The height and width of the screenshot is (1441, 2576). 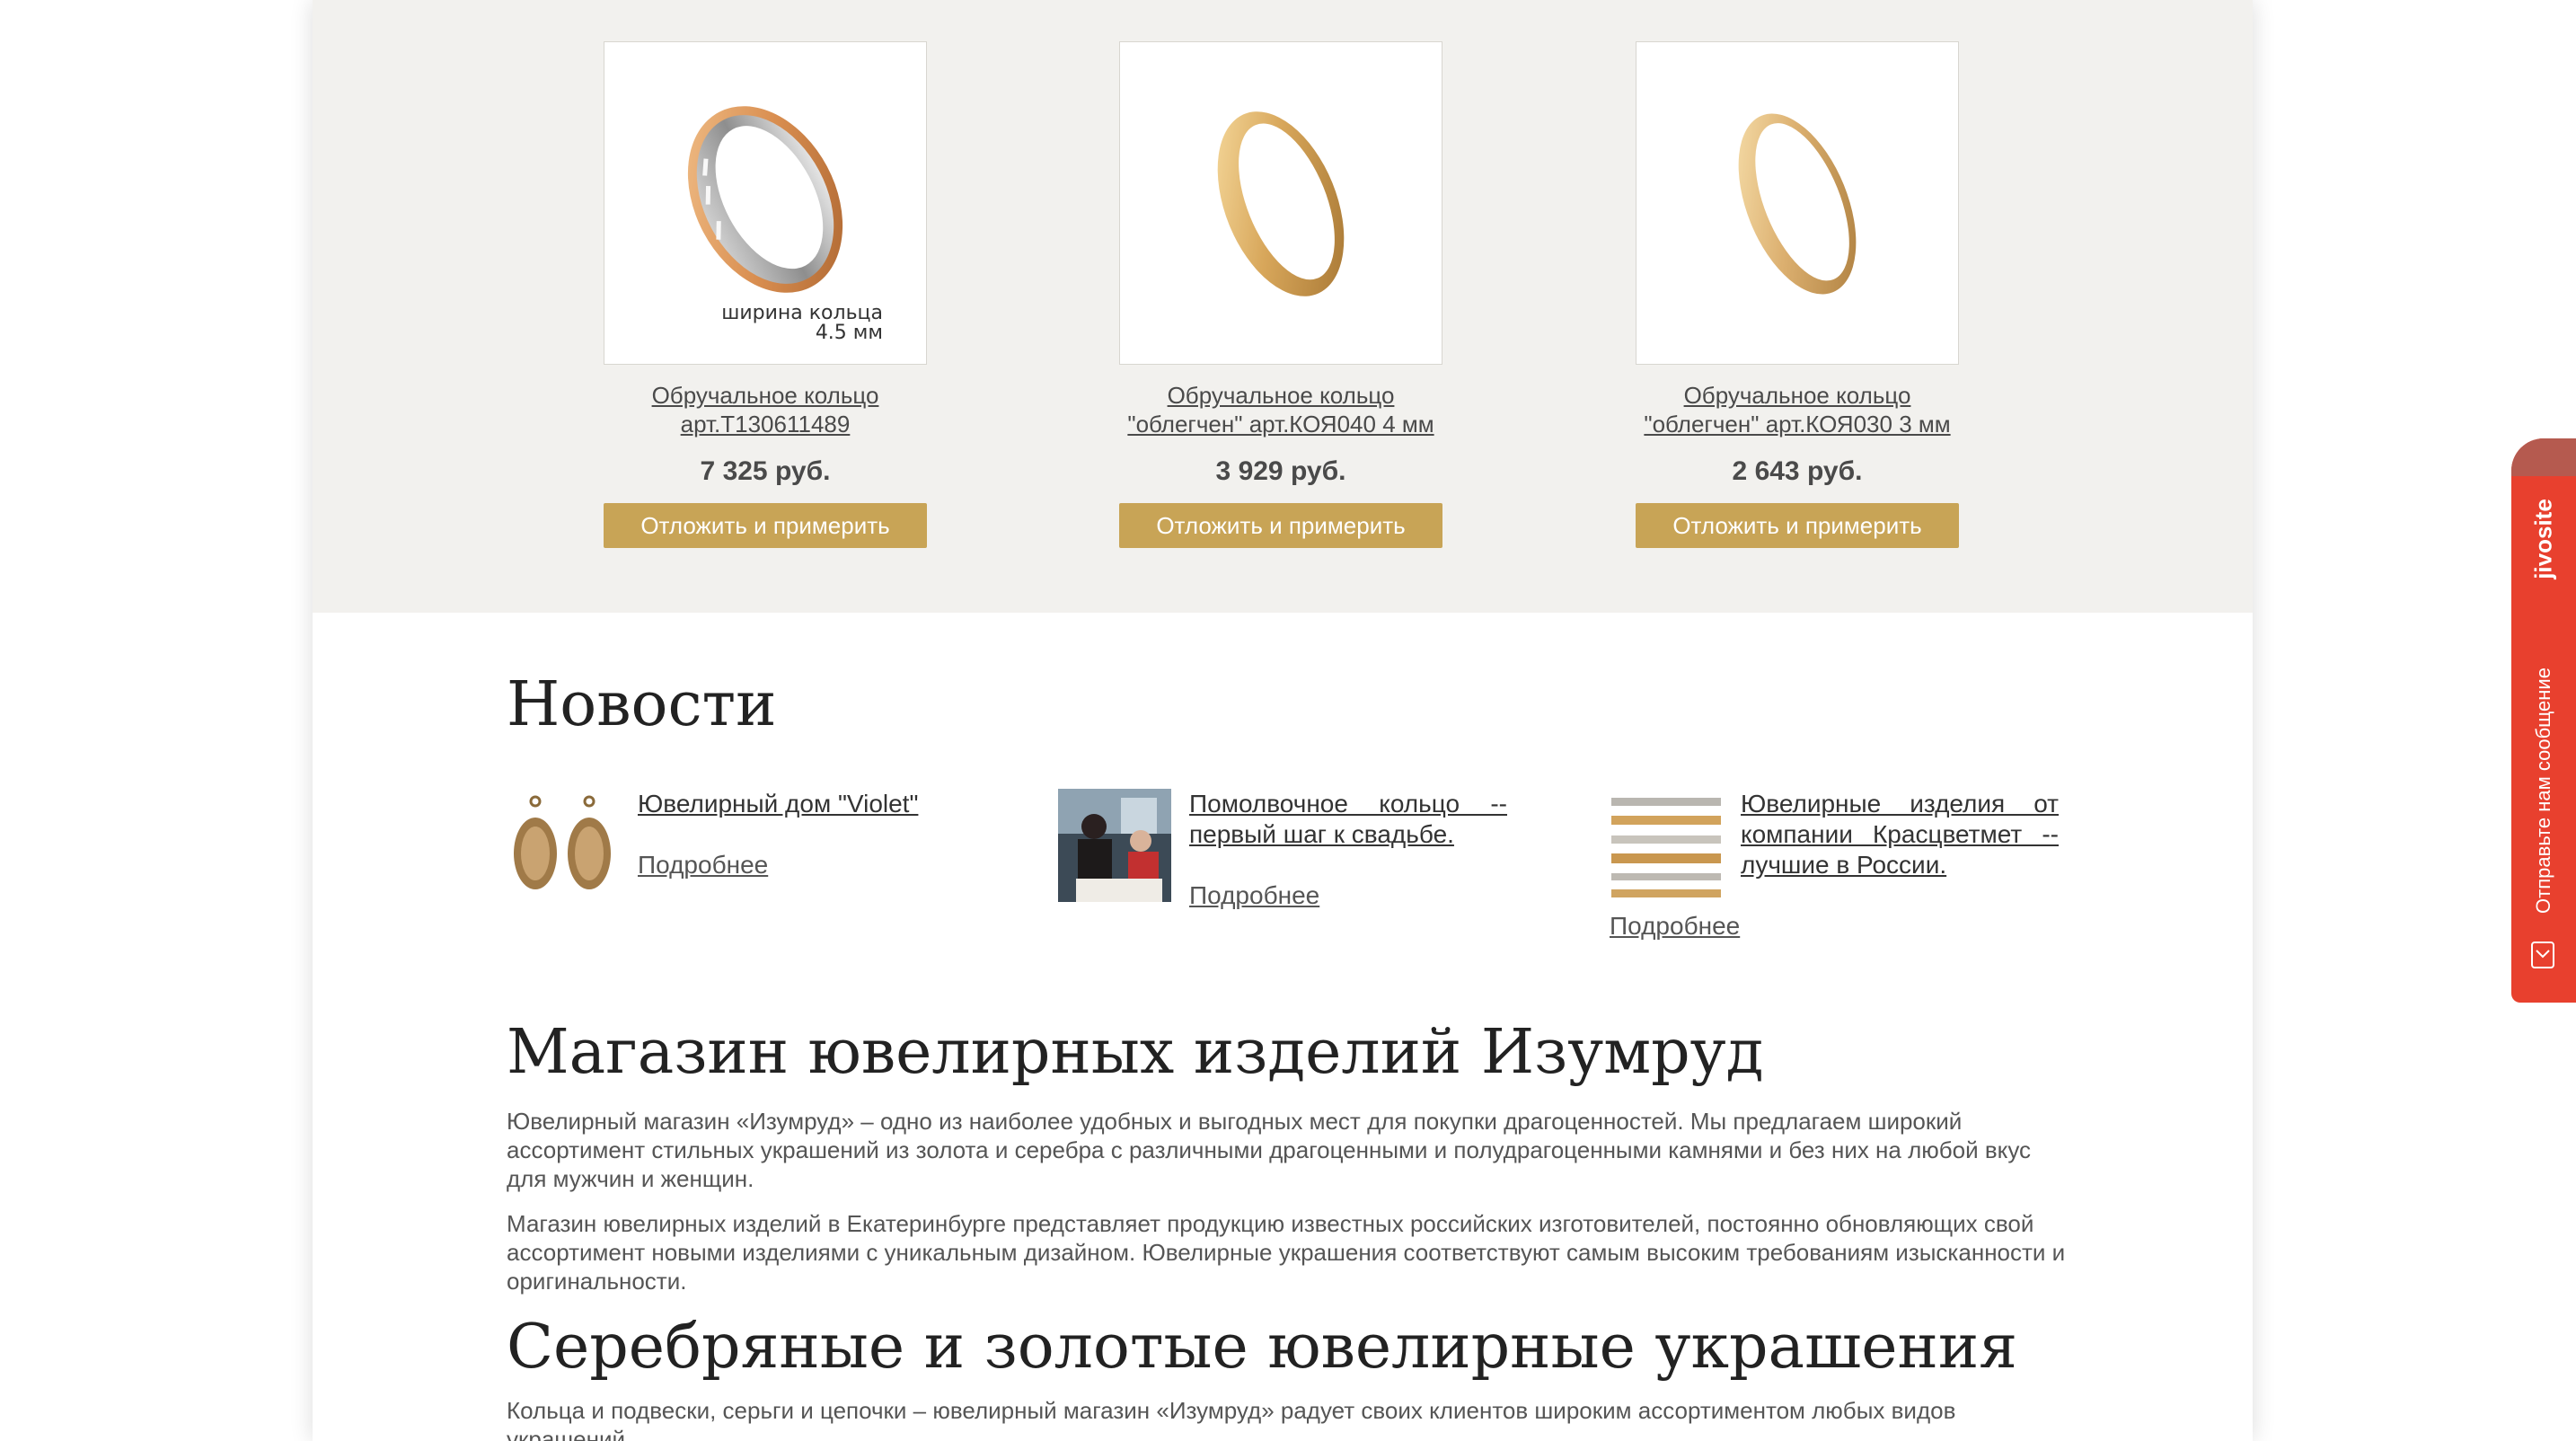 I want to click on chat-widget-label: Отправьте нам сообщение, so click(x=2543, y=790).